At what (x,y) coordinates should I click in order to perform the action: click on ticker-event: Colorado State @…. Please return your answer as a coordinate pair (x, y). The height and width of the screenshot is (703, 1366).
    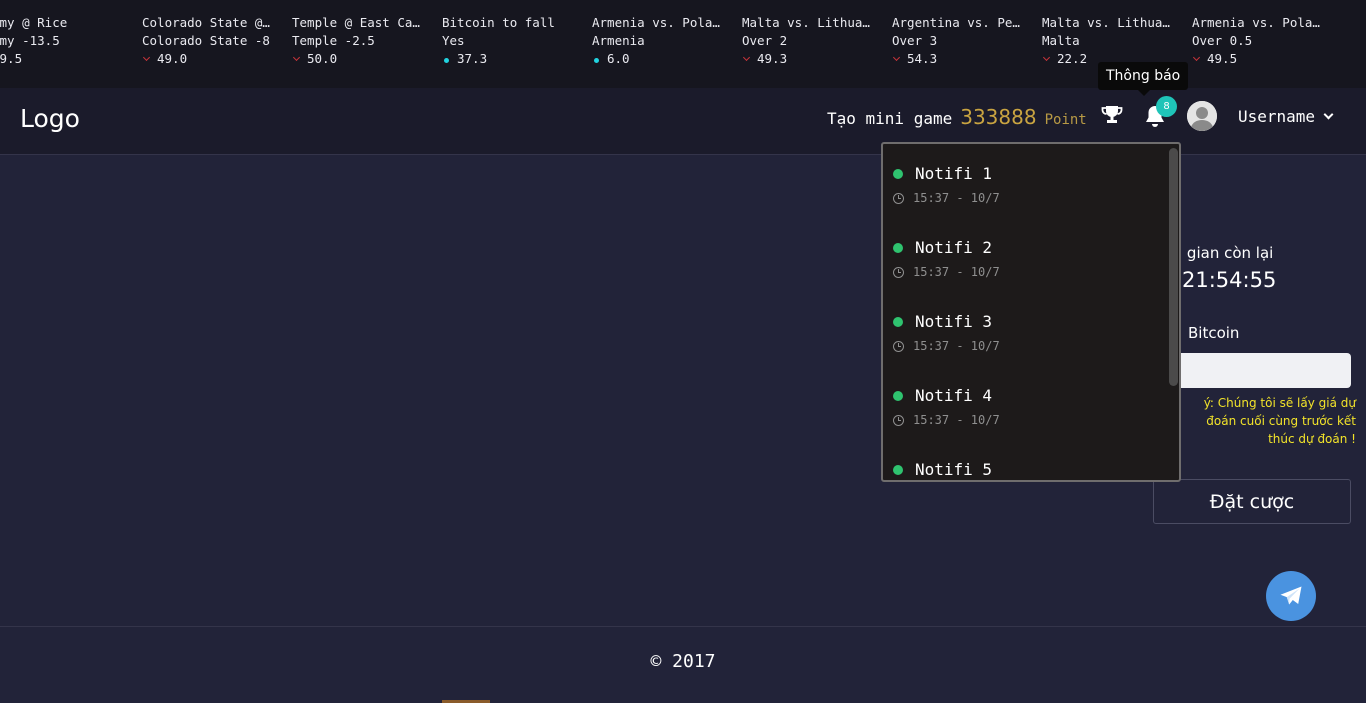
    Looking at the image, I should click on (206, 22).